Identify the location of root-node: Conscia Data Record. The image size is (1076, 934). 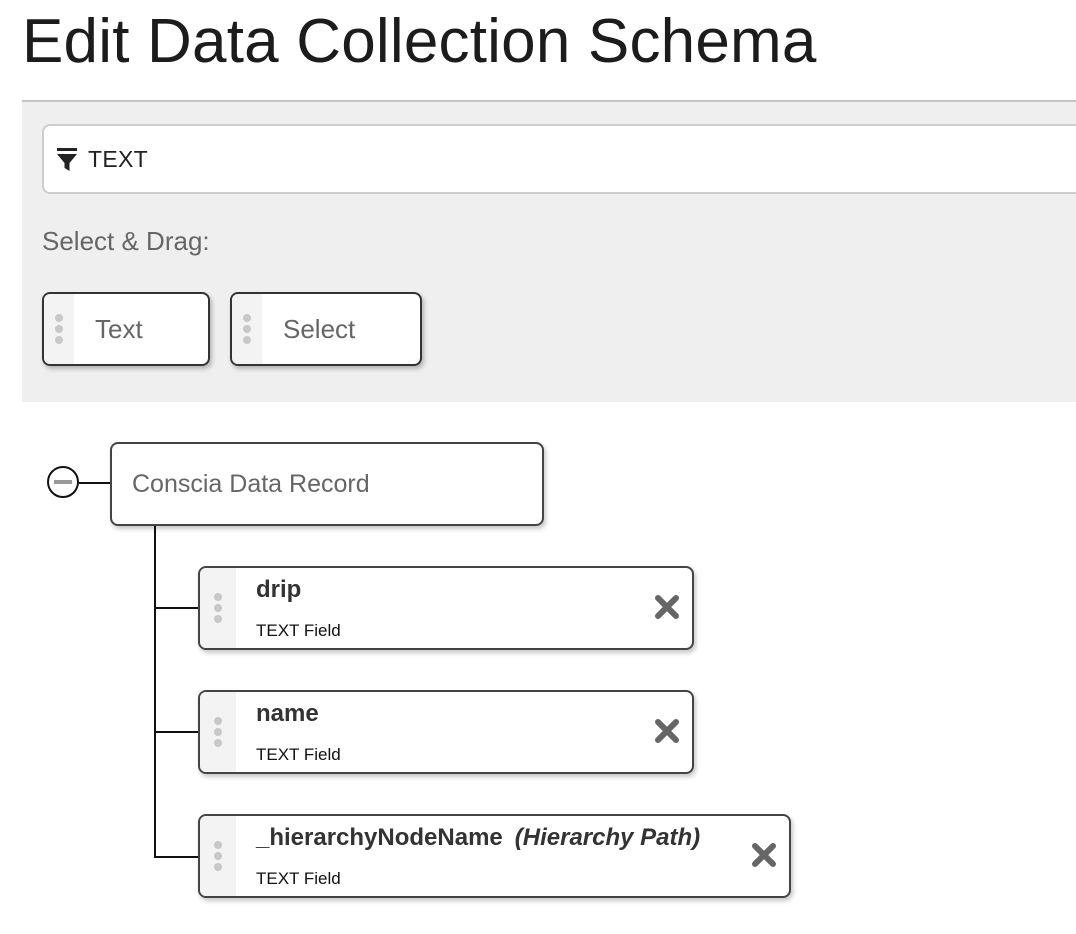
(327, 484).